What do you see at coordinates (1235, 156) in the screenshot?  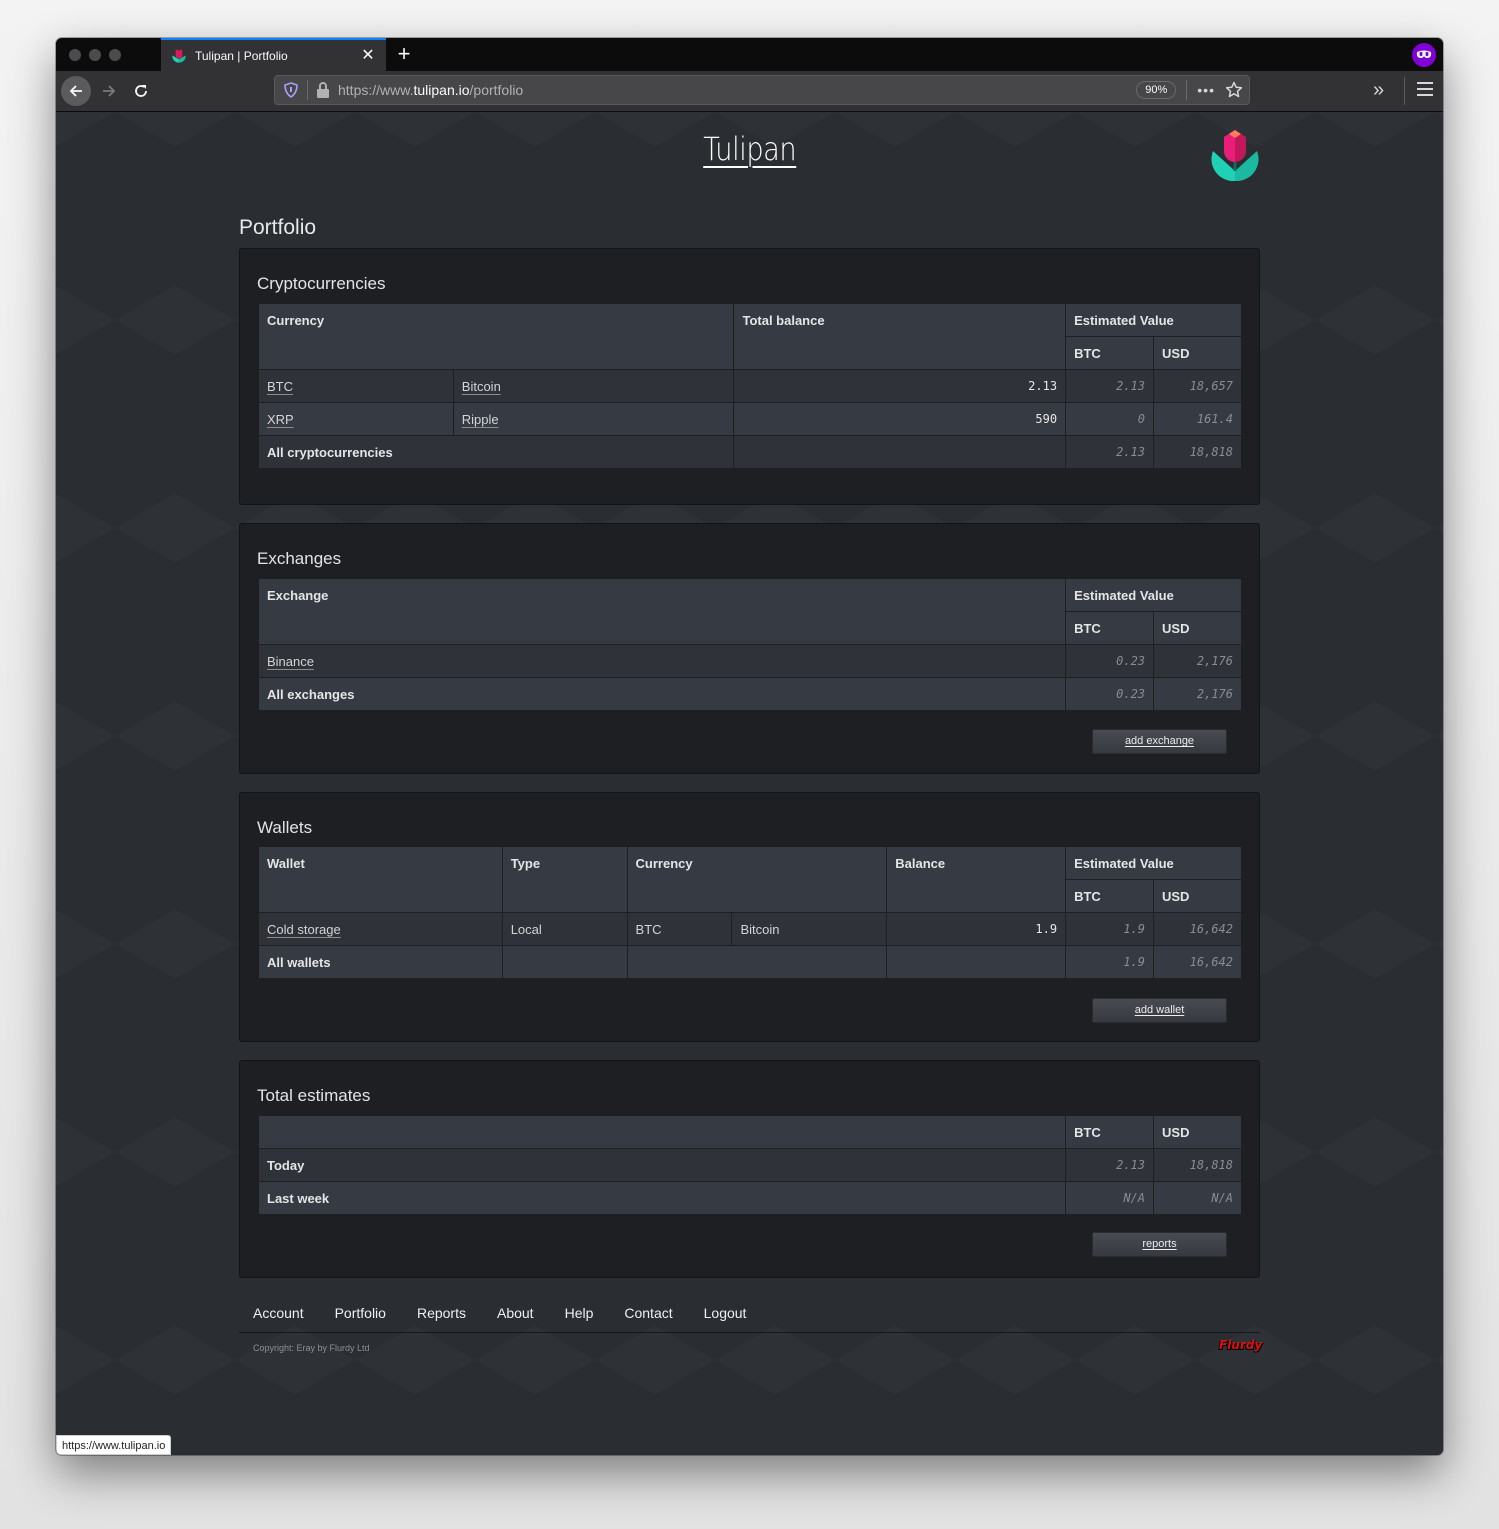 I see `tulipan-logo-icon` at bounding box center [1235, 156].